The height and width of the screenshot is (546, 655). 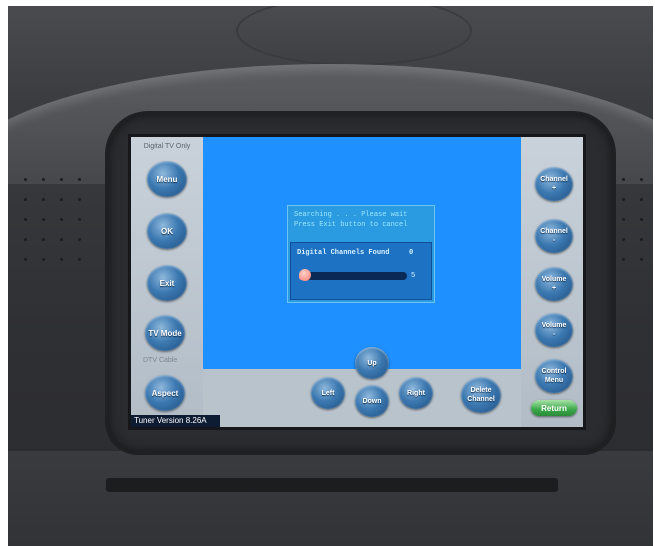 I want to click on device-slot, so click(x=332, y=485).